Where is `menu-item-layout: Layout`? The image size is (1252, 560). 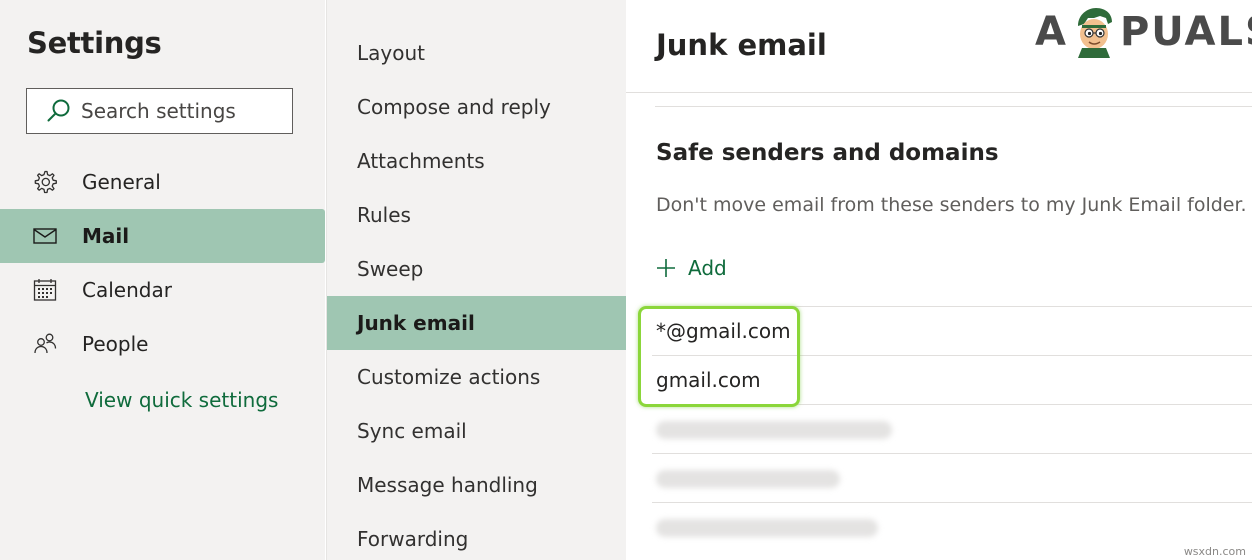 menu-item-layout: Layout is located at coordinates (476, 53).